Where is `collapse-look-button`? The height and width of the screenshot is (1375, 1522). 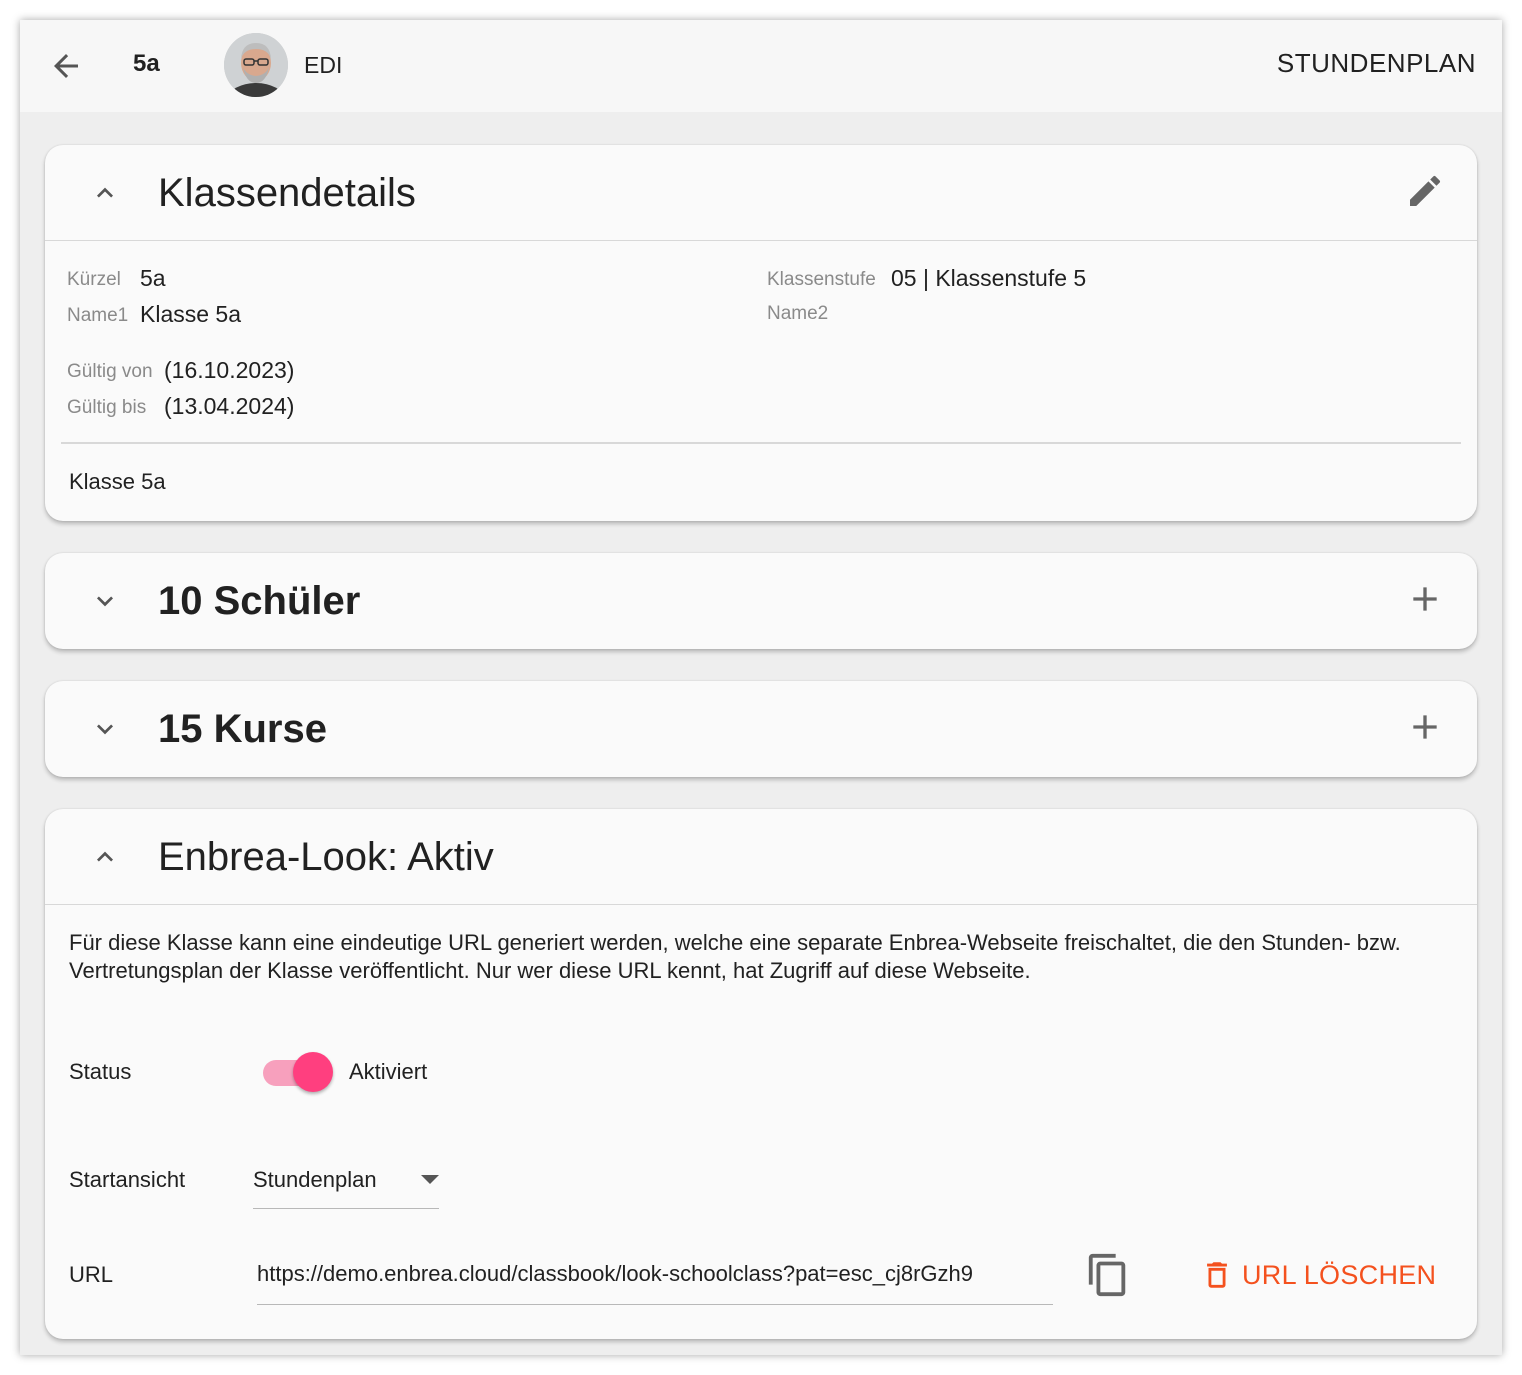
collapse-look-button is located at coordinates (105, 857).